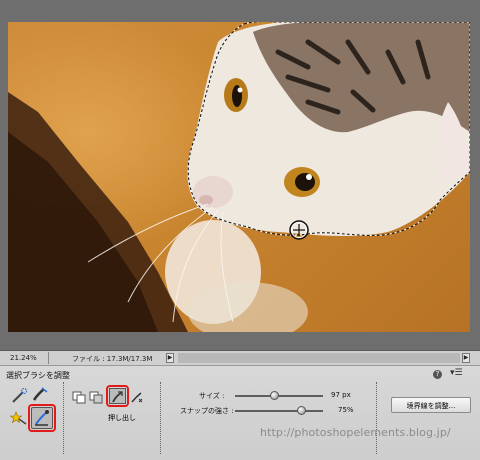 This screenshot has width=480, height=460. Describe the element at coordinates (301, 410) in the screenshot. I see `snap-slider-thumb` at that location.